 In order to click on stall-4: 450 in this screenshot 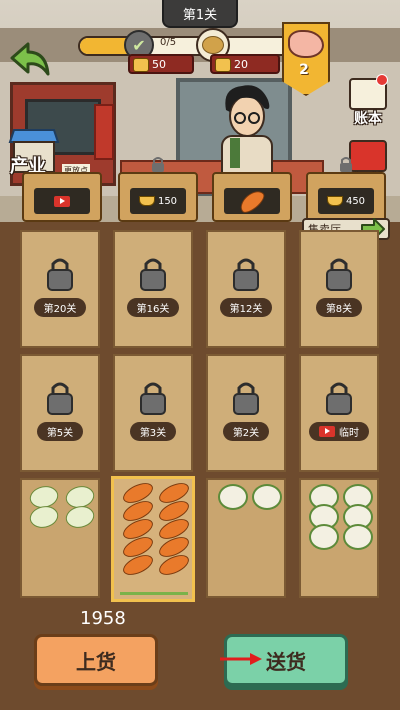, I will do `click(346, 189)`.